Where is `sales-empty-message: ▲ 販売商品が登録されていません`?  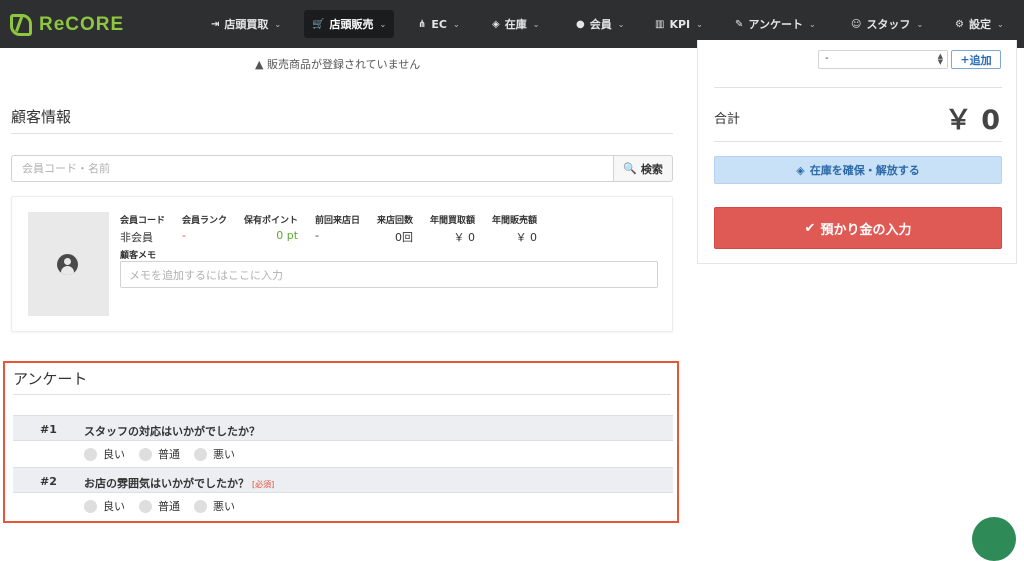
sales-empty-message: ▲ 販売商品が登録されていません is located at coordinates (337, 64).